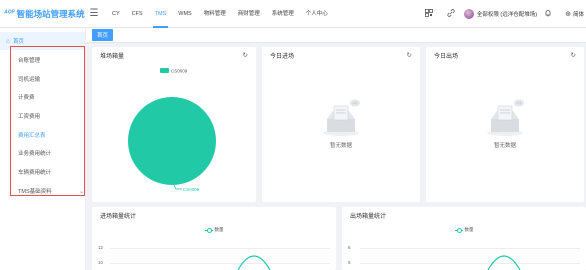 This screenshot has width=586, height=270. What do you see at coordinates (464, 238) in the screenshot?
I see `out-stats-card: 出场箱量统计 数量 6 5` at bounding box center [464, 238].